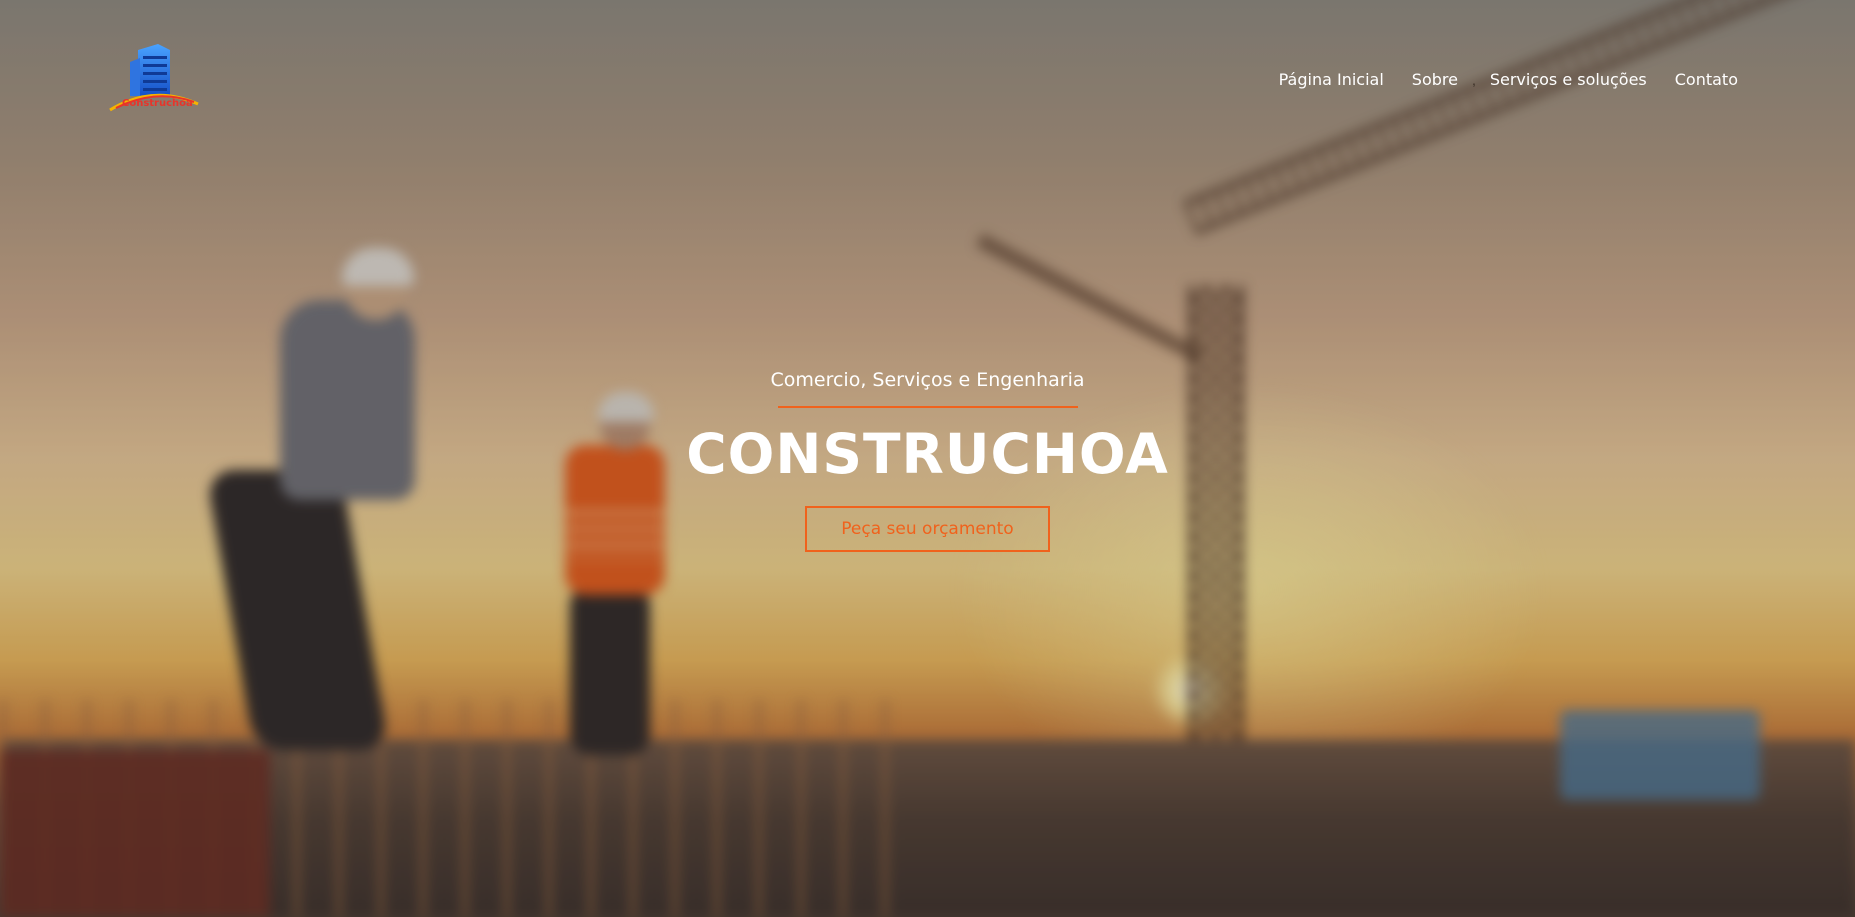 The image size is (1855, 917). I want to click on hero-title: CONSTRUCHOA, so click(927, 454).